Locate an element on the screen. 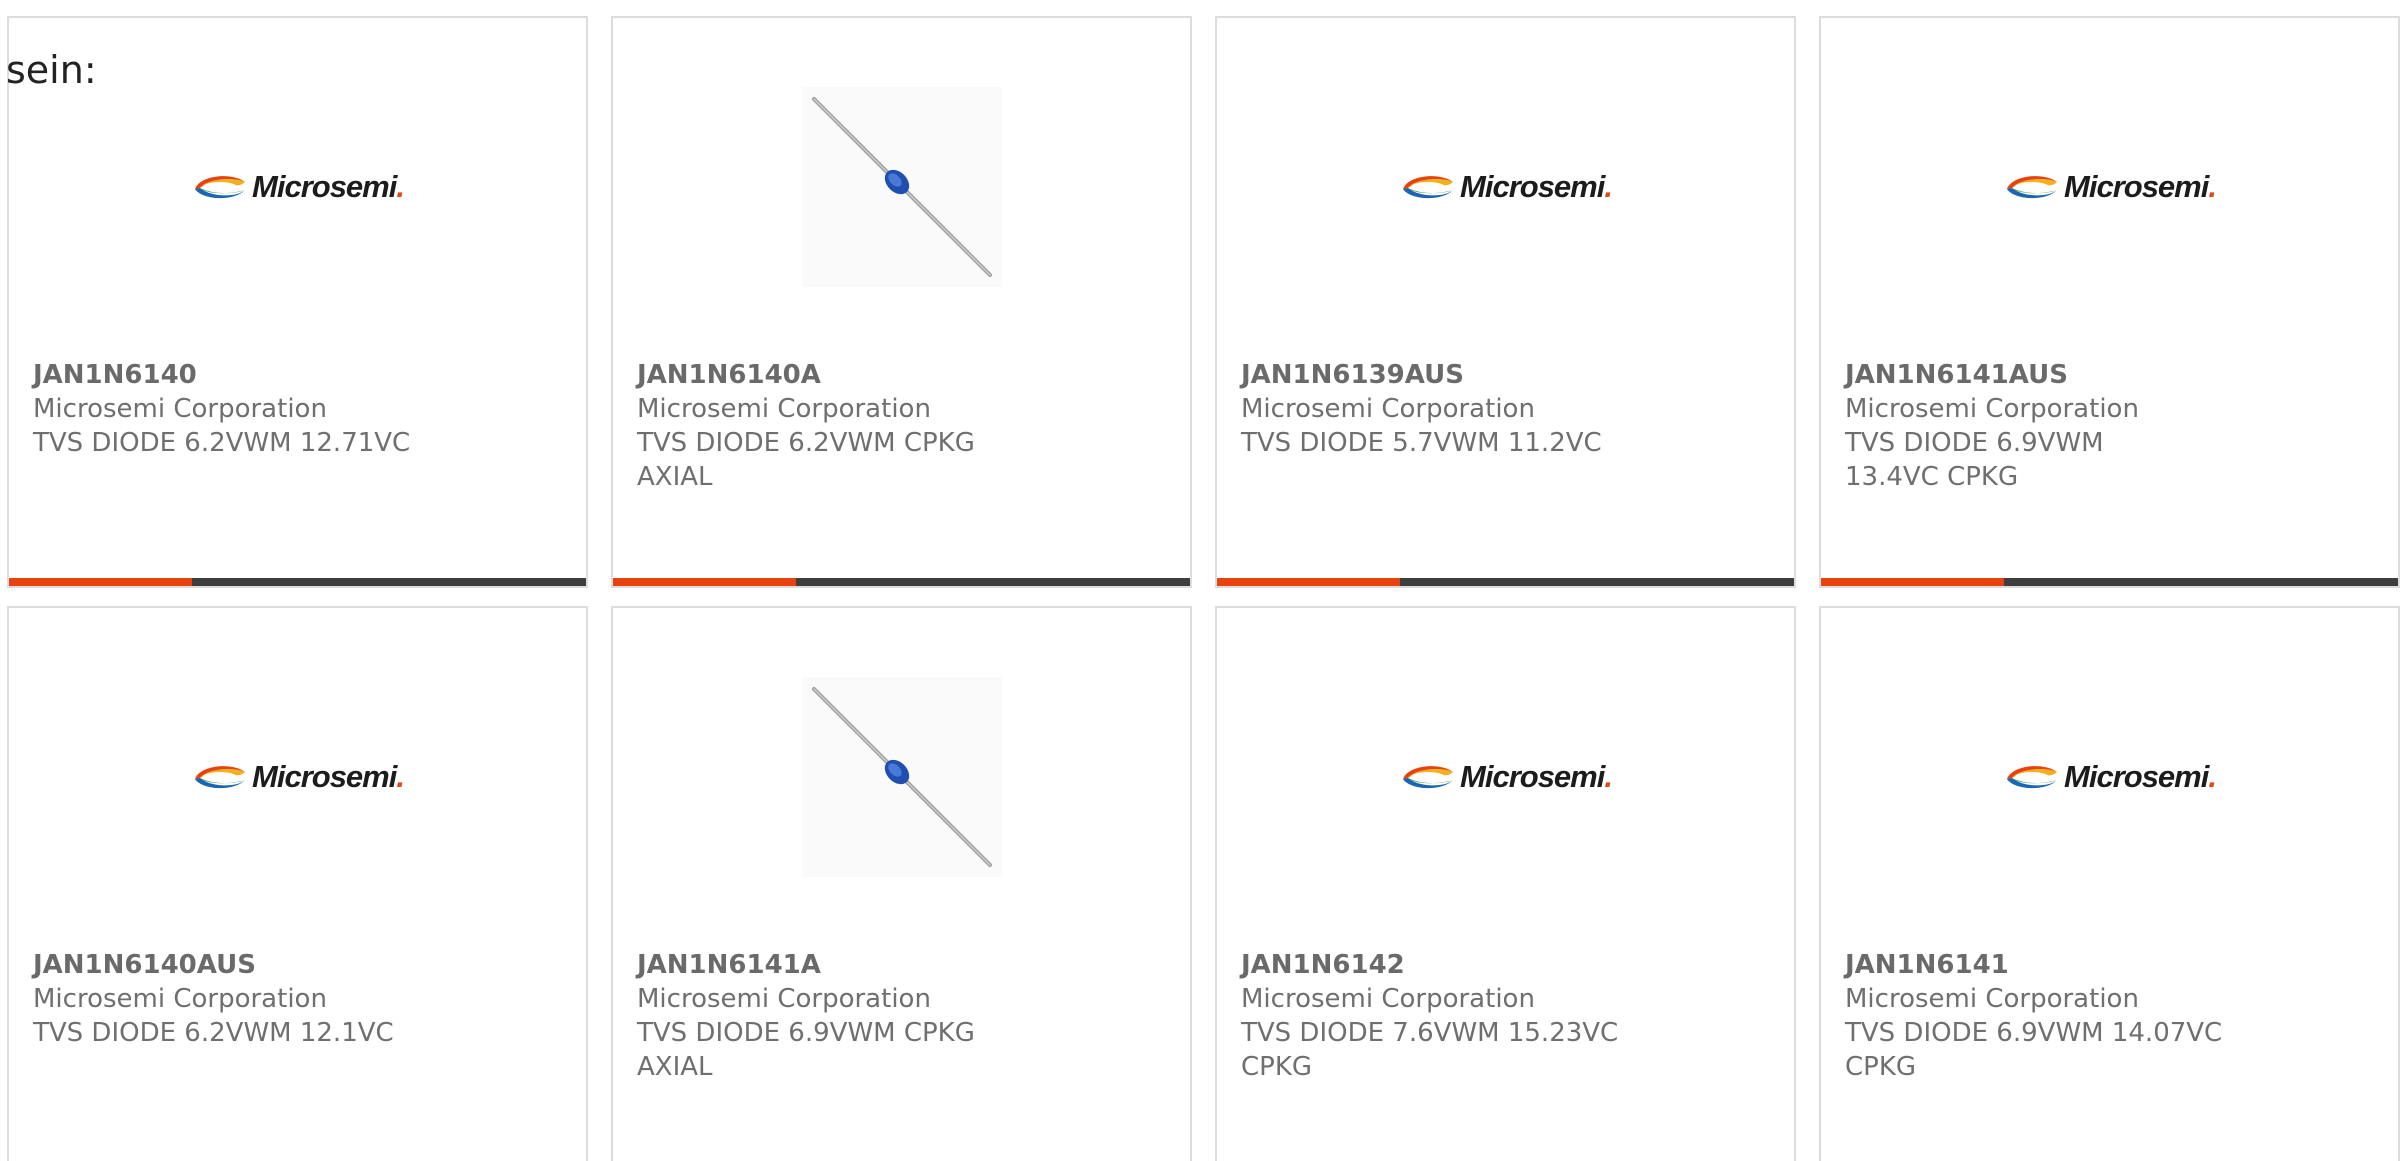 The height and width of the screenshot is (1161, 2400). part-number: JAN1N6140A is located at coordinates (847, 375).